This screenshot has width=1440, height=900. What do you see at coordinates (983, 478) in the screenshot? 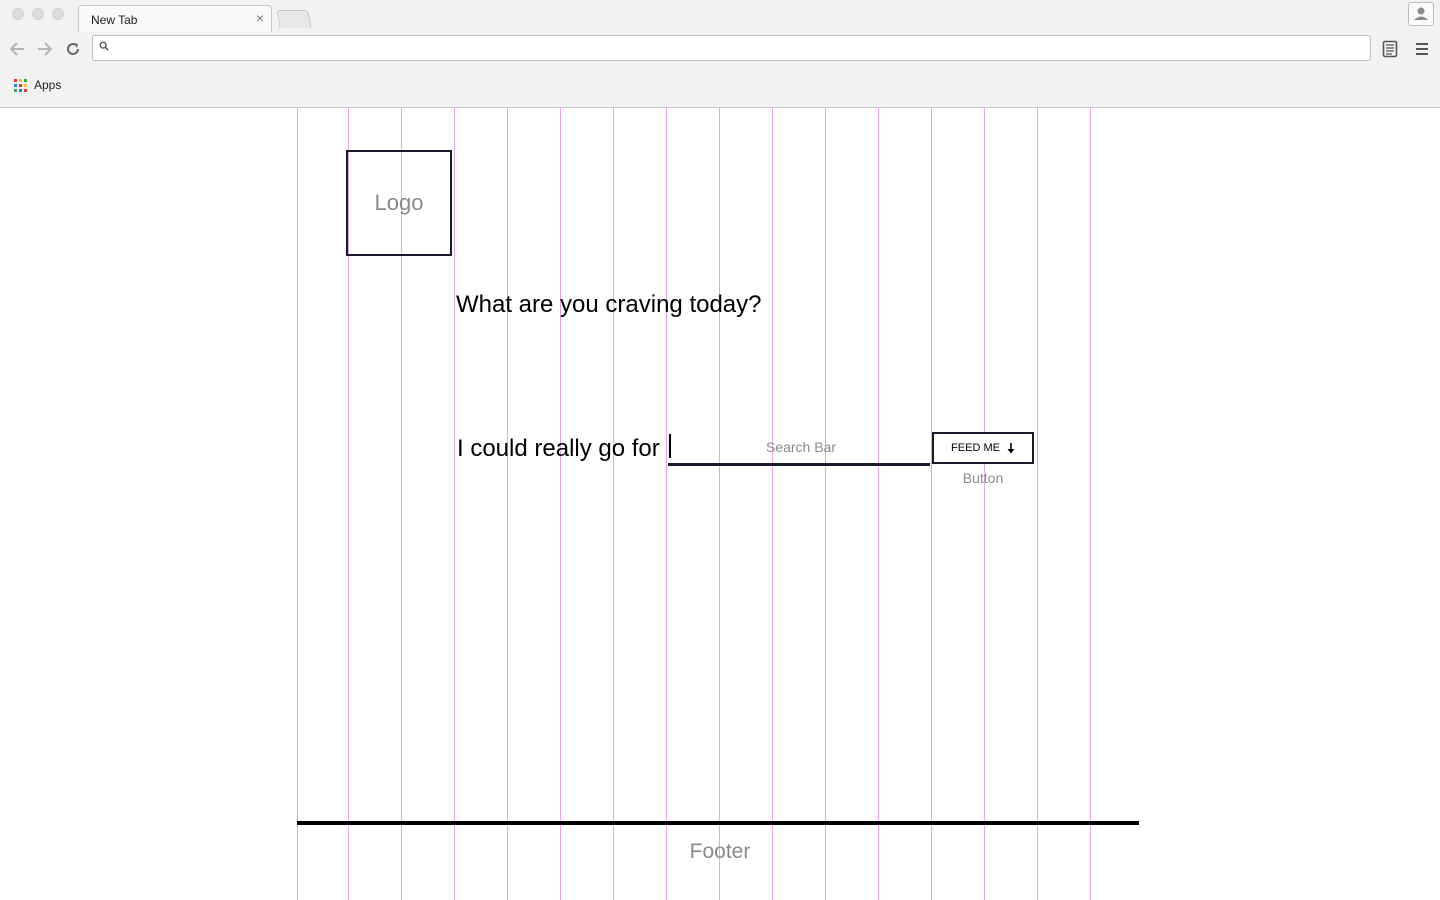
I see `button-caption: Button` at bounding box center [983, 478].